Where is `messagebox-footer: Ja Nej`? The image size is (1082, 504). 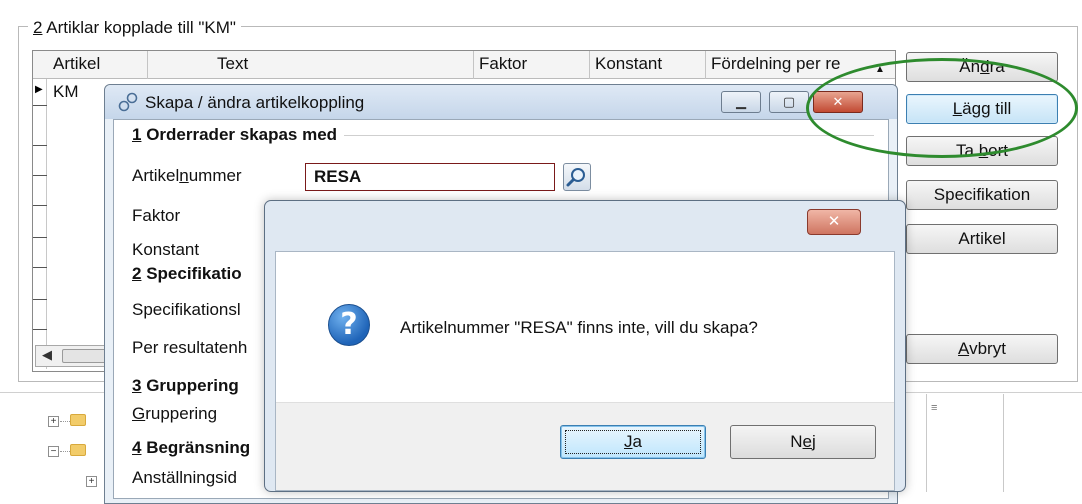
messagebox-footer: Ja Nej is located at coordinates (585, 446).